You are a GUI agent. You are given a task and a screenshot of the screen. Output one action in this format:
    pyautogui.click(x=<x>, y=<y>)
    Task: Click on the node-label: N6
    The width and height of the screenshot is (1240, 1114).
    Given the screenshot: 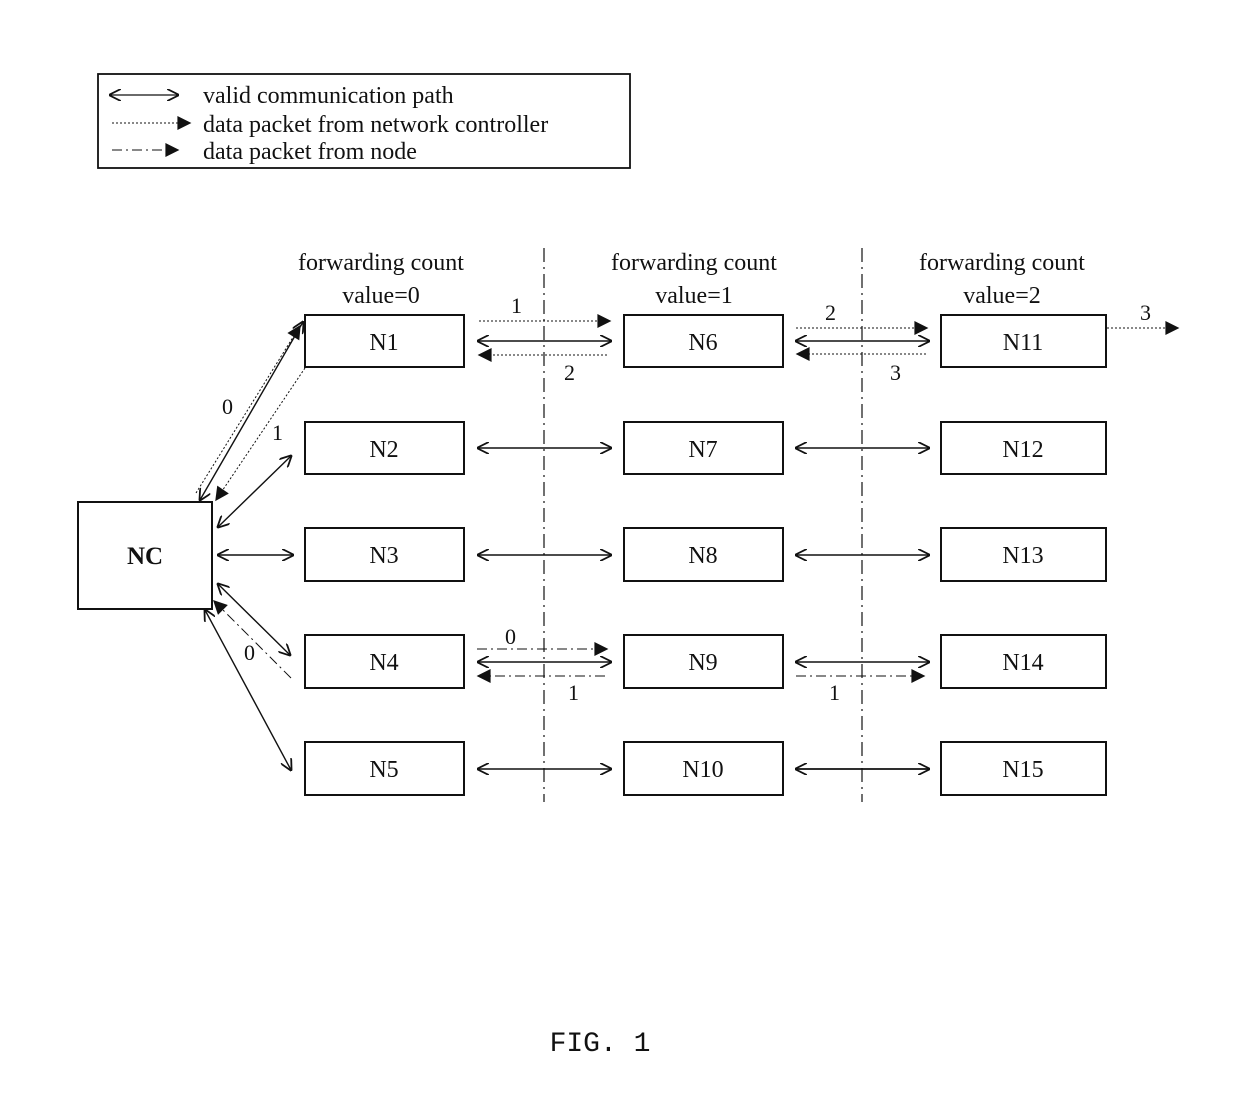 What is the action you would take?
    pyautogui.click(x=702, y=343)
    